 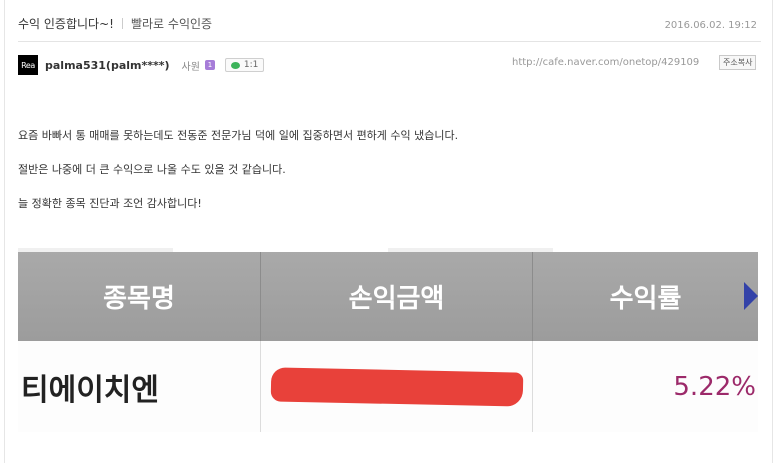 I want to click on chat-button: 1:1, so click(x=244, y=65).